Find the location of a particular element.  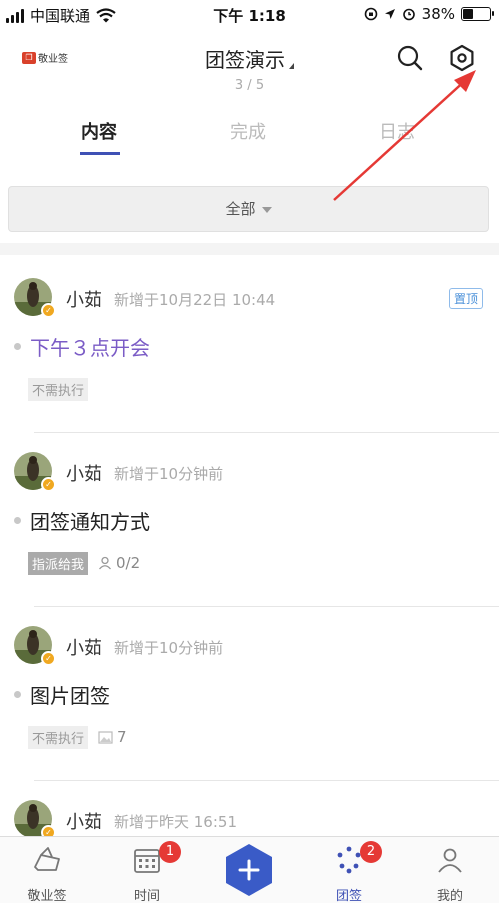

status-bar: 中国联通 下午 1:18 38% is located at coordinates (249, 15).